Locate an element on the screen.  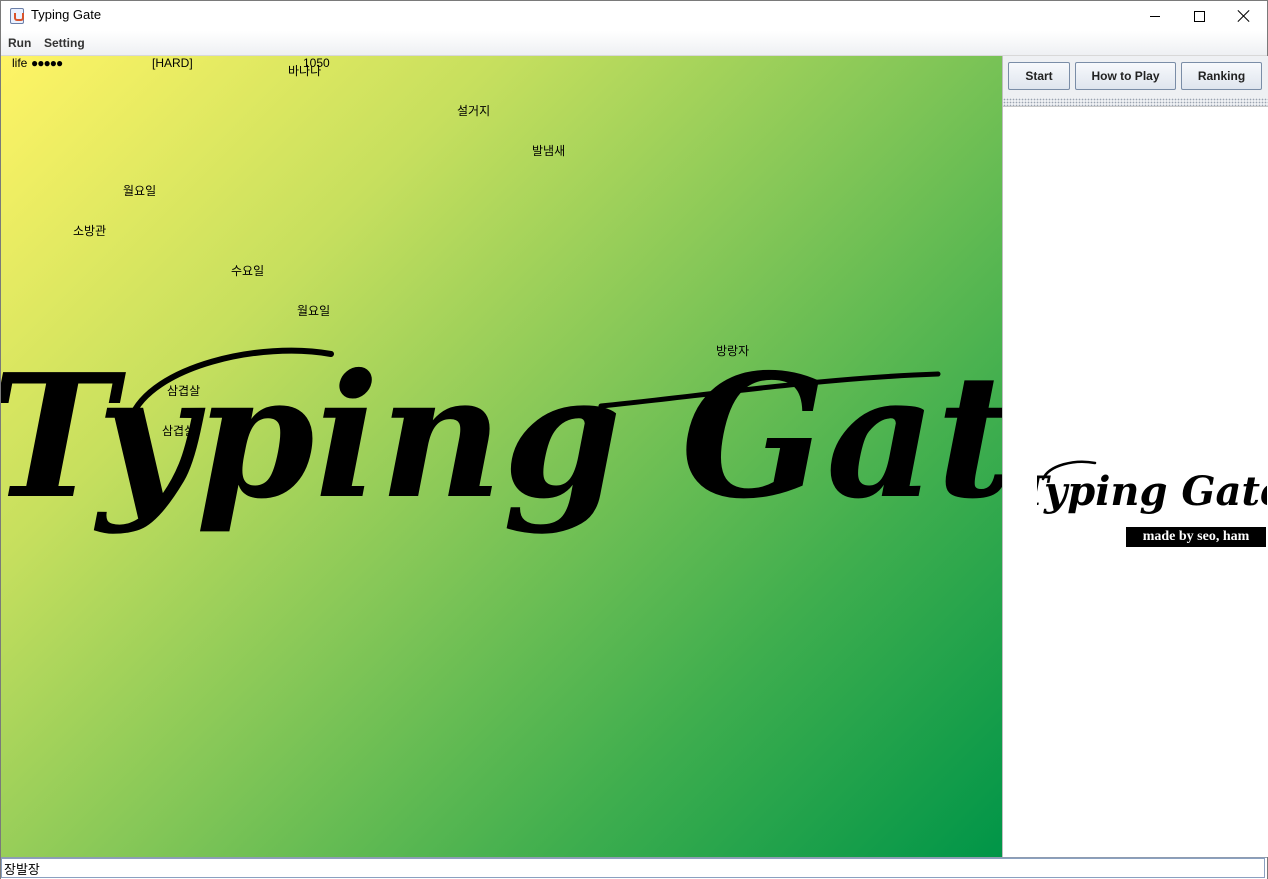
falling-word: 방랑자 is located at coordinates (733, 351).